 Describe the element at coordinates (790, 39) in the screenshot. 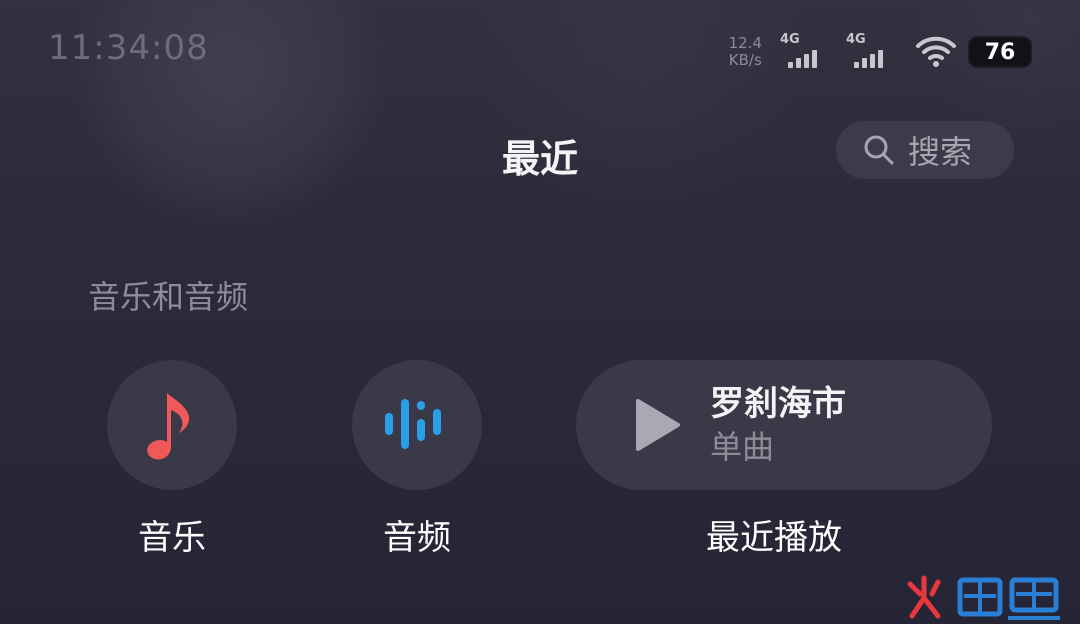

I see `sim1-network-label: 4G` at that location.